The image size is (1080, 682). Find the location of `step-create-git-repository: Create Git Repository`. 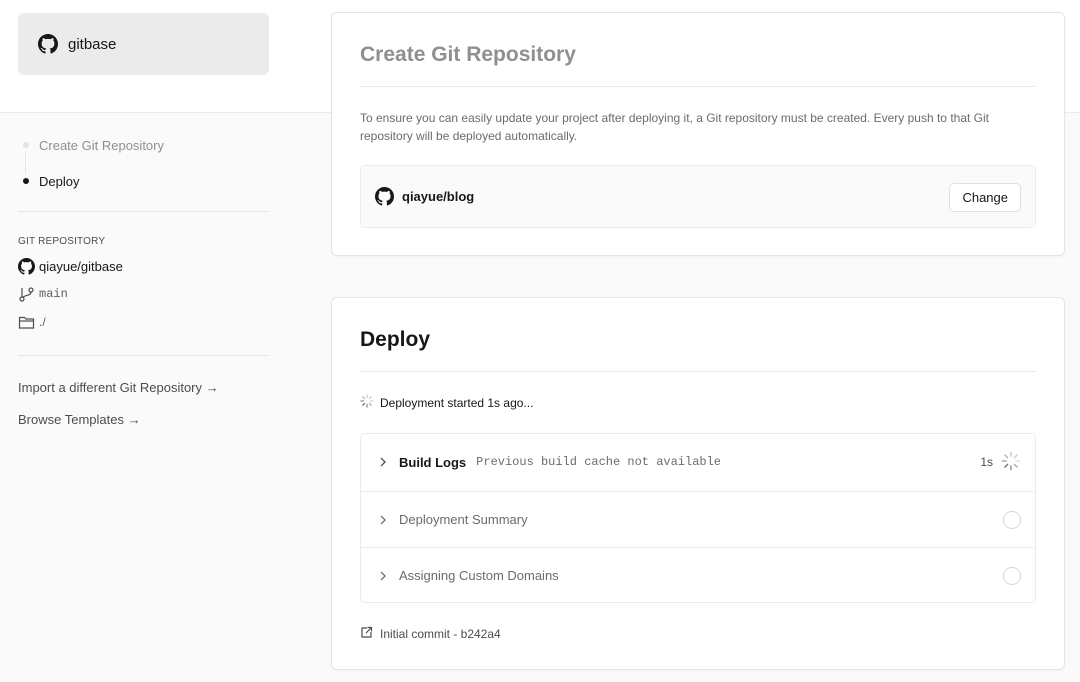

step-create-git-repository: Create Git Repository is located at coordinates (91, 145).